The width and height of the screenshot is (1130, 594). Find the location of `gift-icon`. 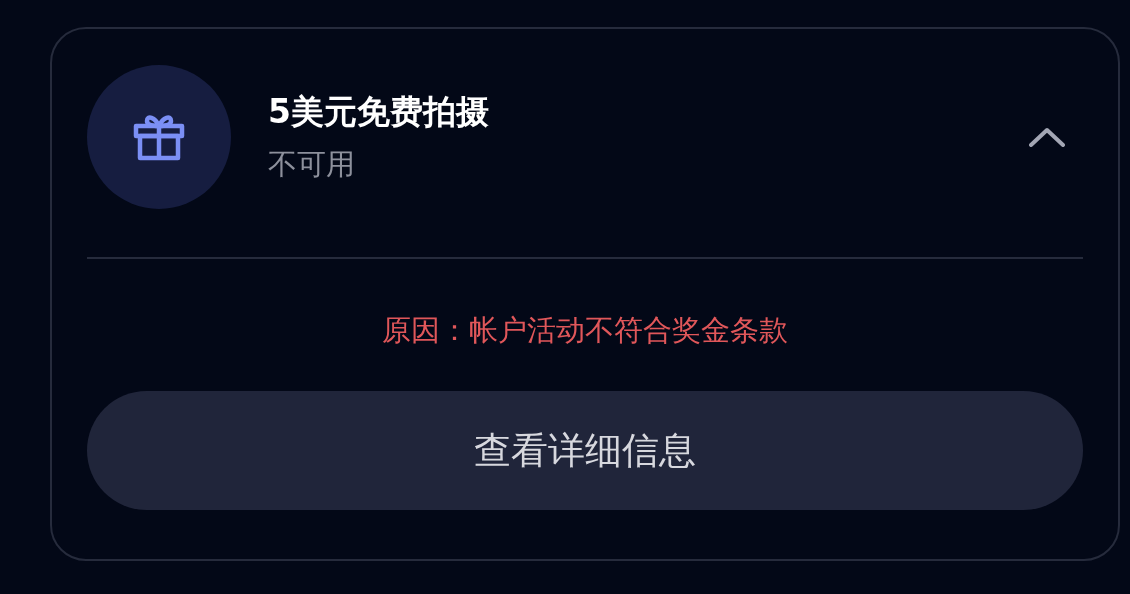

gift-icon is located at coordinates (159, 137).